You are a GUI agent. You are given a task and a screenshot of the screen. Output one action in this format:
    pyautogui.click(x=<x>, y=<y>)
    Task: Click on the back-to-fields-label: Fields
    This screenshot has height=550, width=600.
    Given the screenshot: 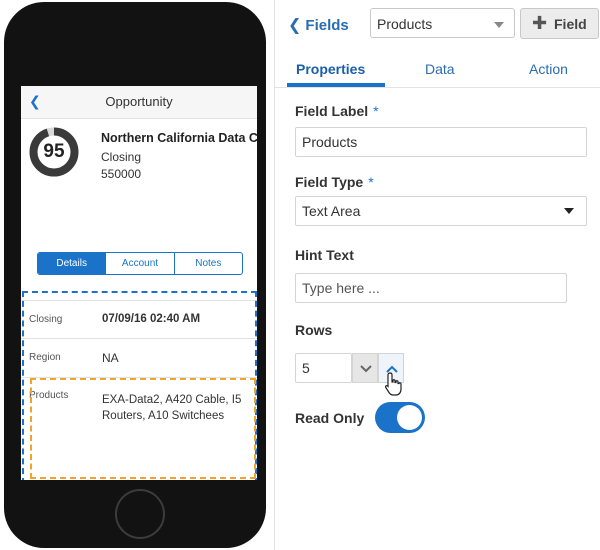 What is the action you would take?
    pyautogui.click(x=327, y=25)
    